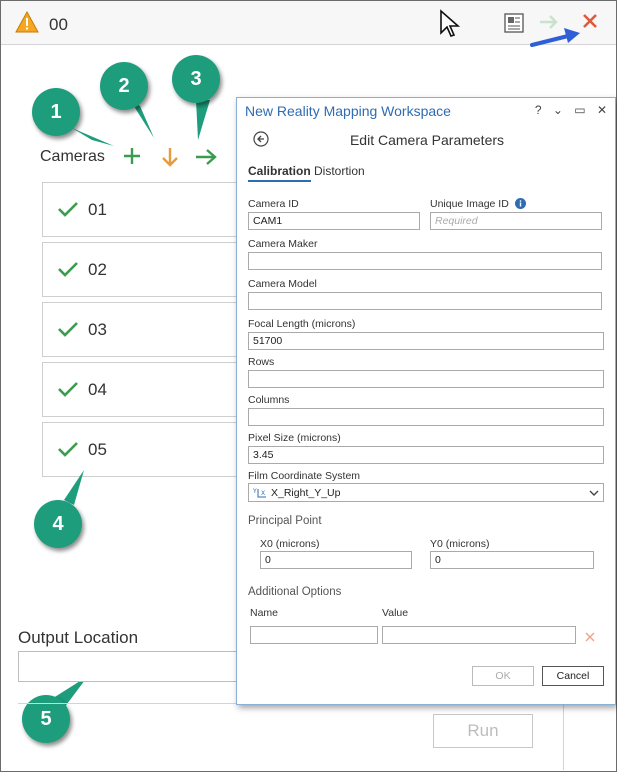 The height and width of the screenshot is (772, 617). Describe the element at coordinates (427, 140) in the screenshot. I see `dialog-heading: Edit Camera Parameters` at that location.